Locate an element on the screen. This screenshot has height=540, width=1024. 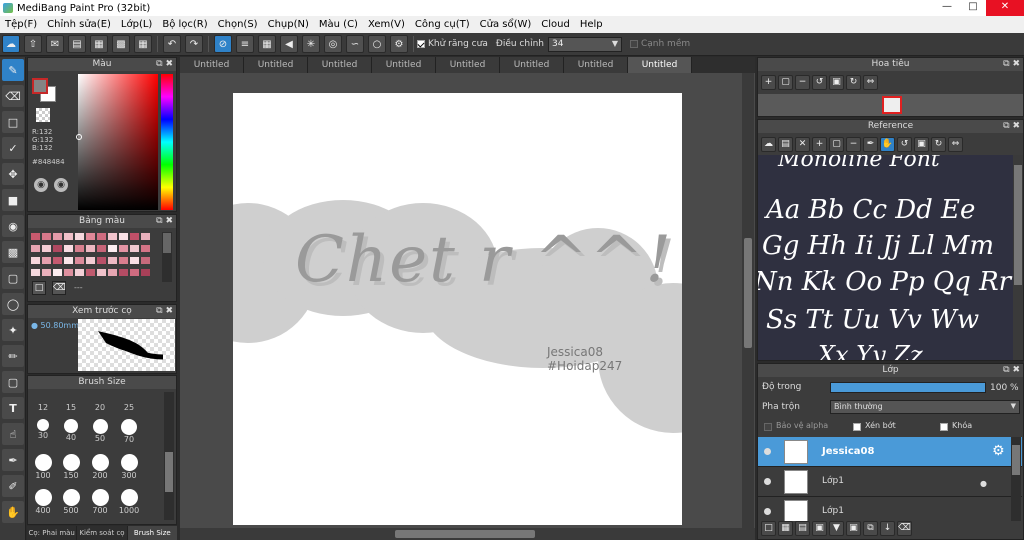
adjust-select: 34 ▼ is located at coordinates (584, 44).